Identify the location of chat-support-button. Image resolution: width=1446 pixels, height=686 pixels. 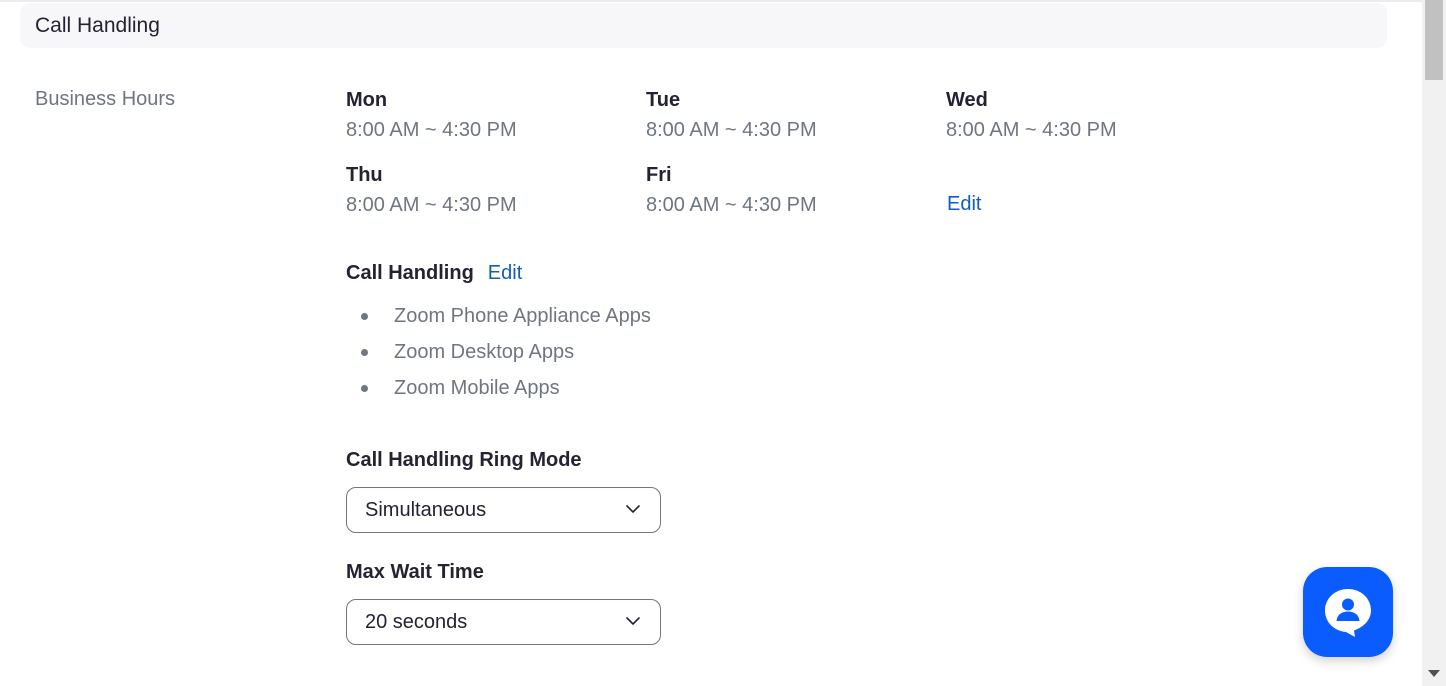
(1348, 612).